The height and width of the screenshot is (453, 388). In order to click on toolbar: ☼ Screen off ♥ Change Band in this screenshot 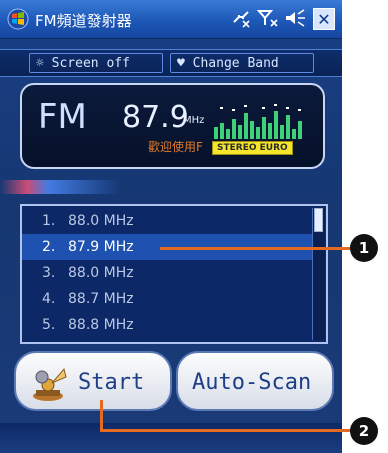, I will do `click(171, 63)`.